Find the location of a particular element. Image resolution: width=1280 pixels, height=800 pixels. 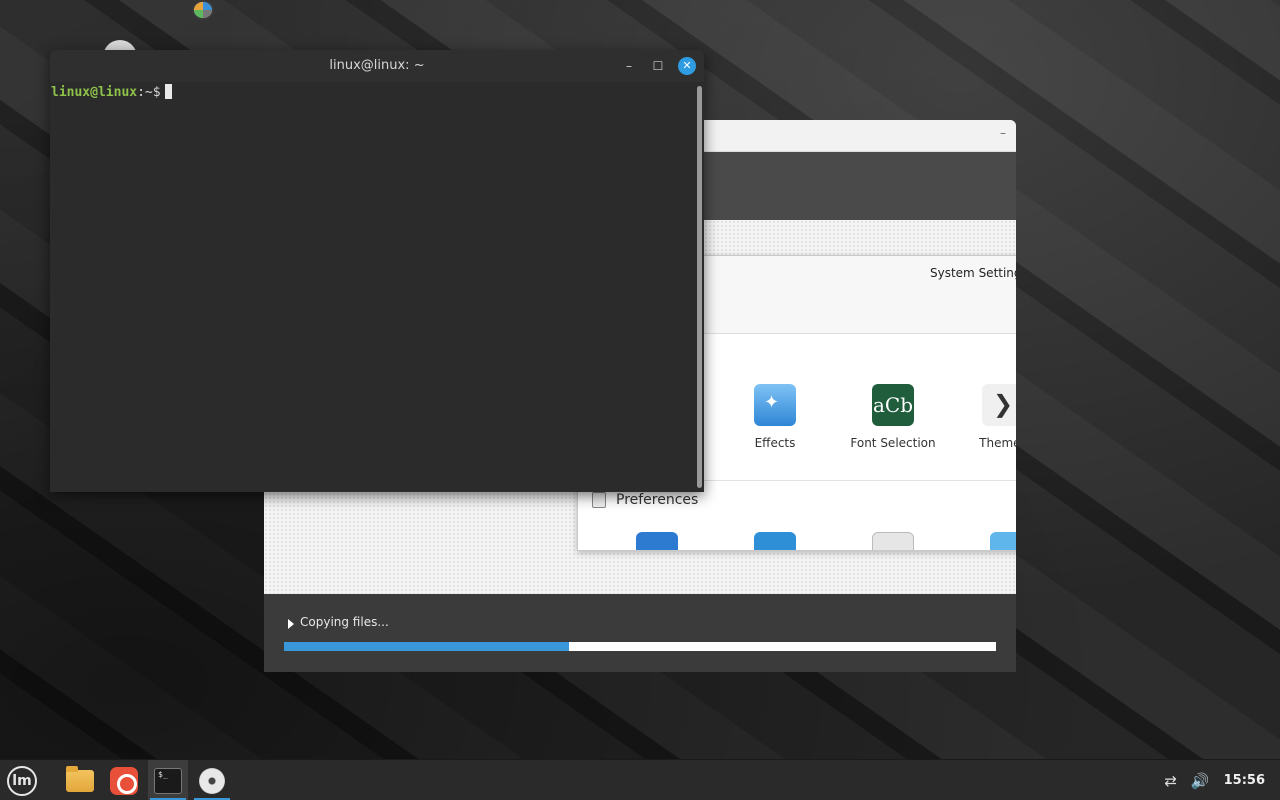

slide-title: System Settings is located at coordinates (973, 273).